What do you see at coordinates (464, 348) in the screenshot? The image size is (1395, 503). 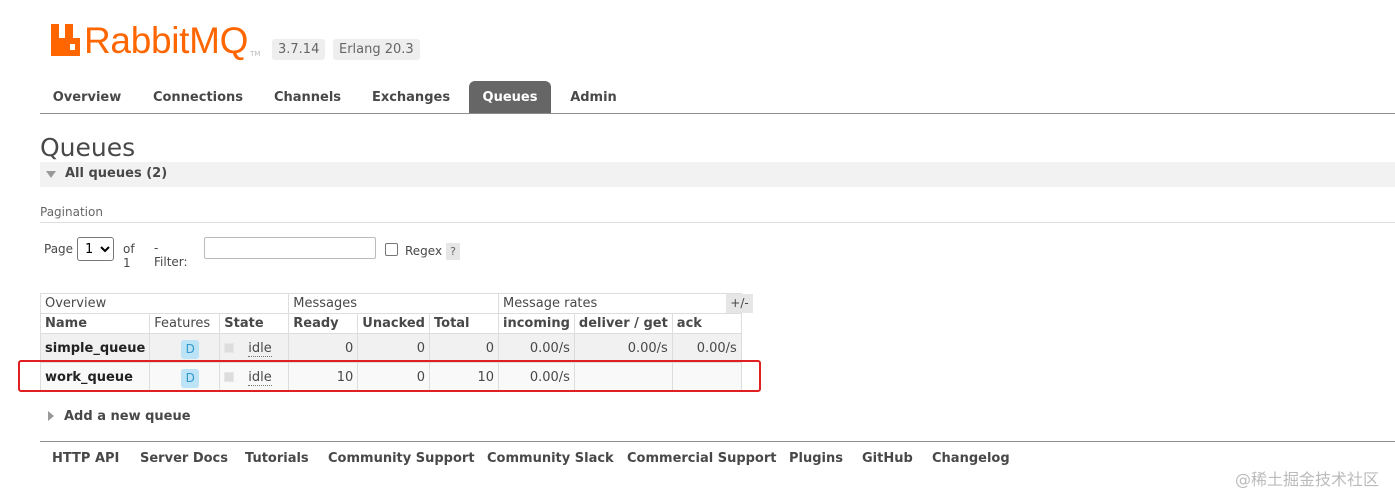 I see `total-count: 0` at bounding box center [464, 348].